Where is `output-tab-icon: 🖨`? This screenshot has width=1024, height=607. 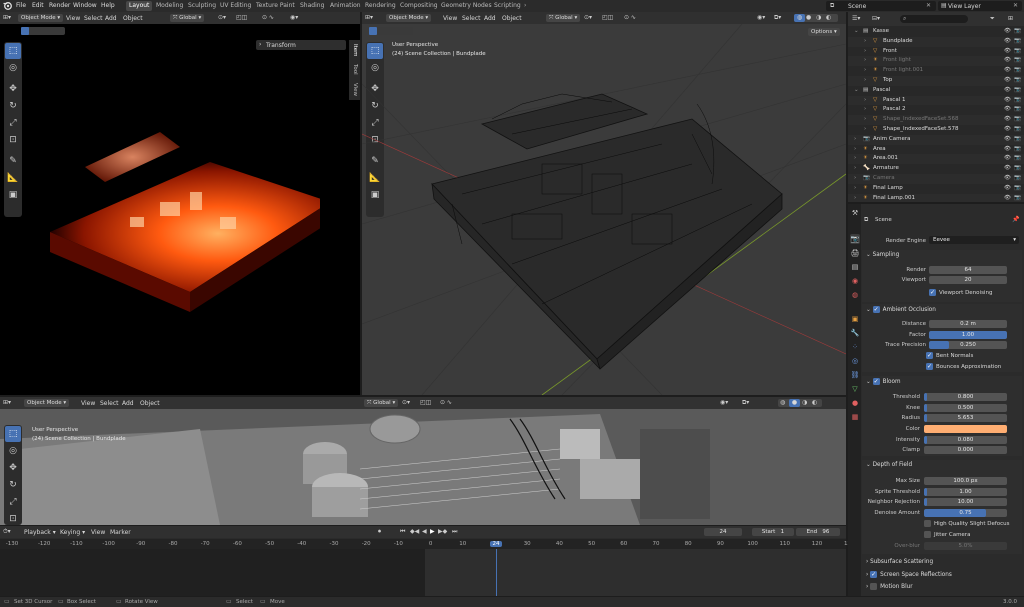
output-tab-icon: 🖨 is located at coordinates (855, 253).